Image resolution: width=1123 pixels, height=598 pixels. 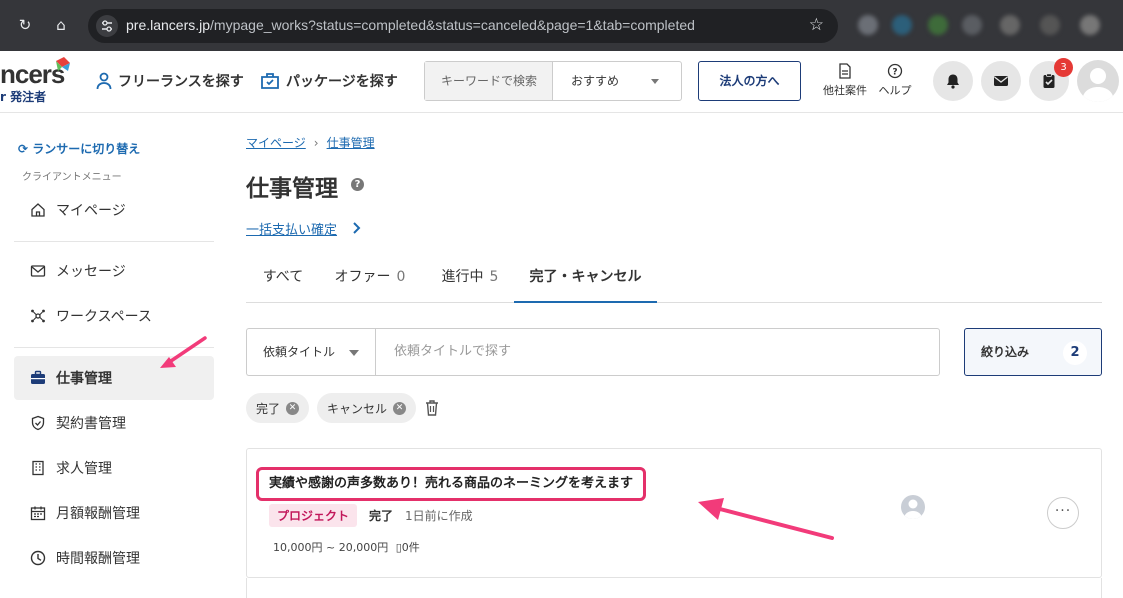 I want to click on sidebar-item-mypage: マイページ, so click(x=114, y=210).